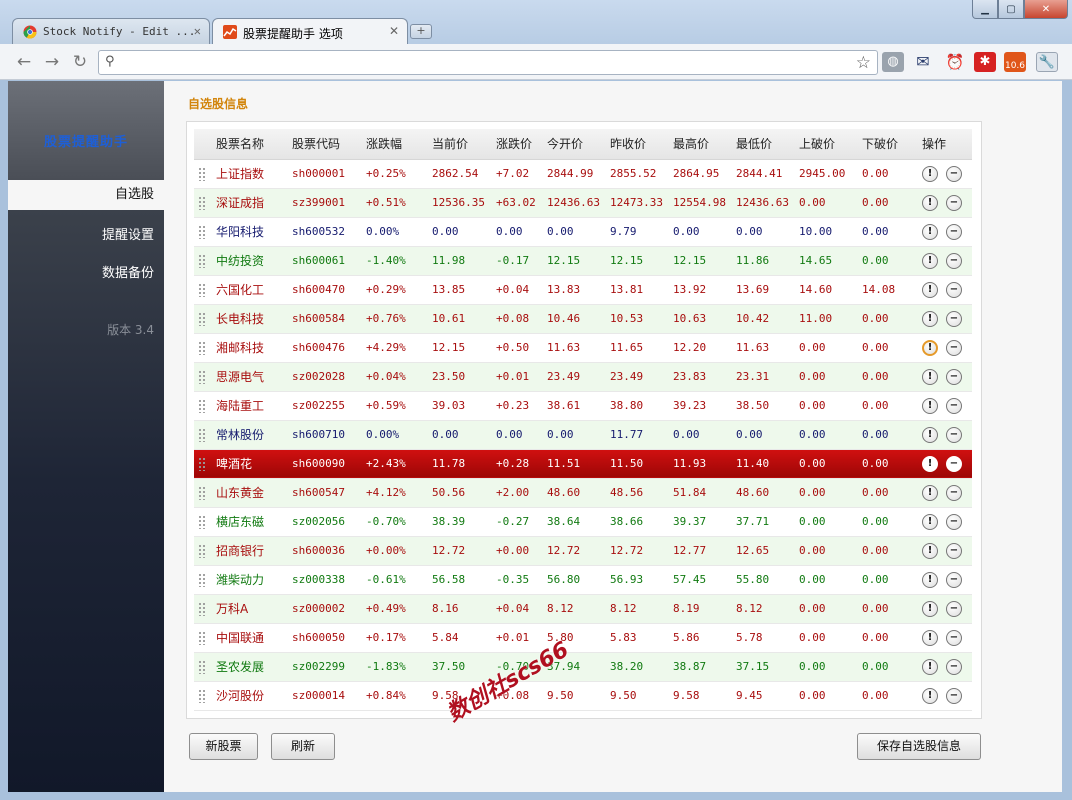 The height and width of the screenshot is (800, 1072). What do you see at coordinates (310, 31) in the screenshot?
I see `tab-stock-options: 股票提醒助手 选项 ✕` at bounding box center [310, 31].